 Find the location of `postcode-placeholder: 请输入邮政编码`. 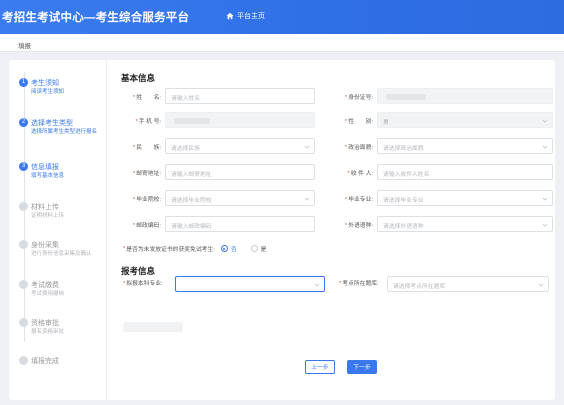

postcode-placeholder: 请输入邮政编码 is located at coordinates (191, 227).